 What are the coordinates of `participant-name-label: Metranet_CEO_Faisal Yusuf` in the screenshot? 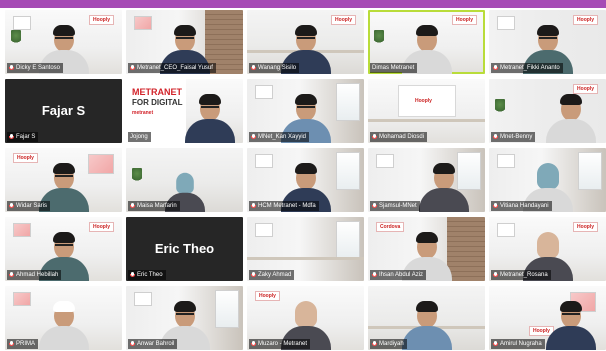 It's located at (172, 68).